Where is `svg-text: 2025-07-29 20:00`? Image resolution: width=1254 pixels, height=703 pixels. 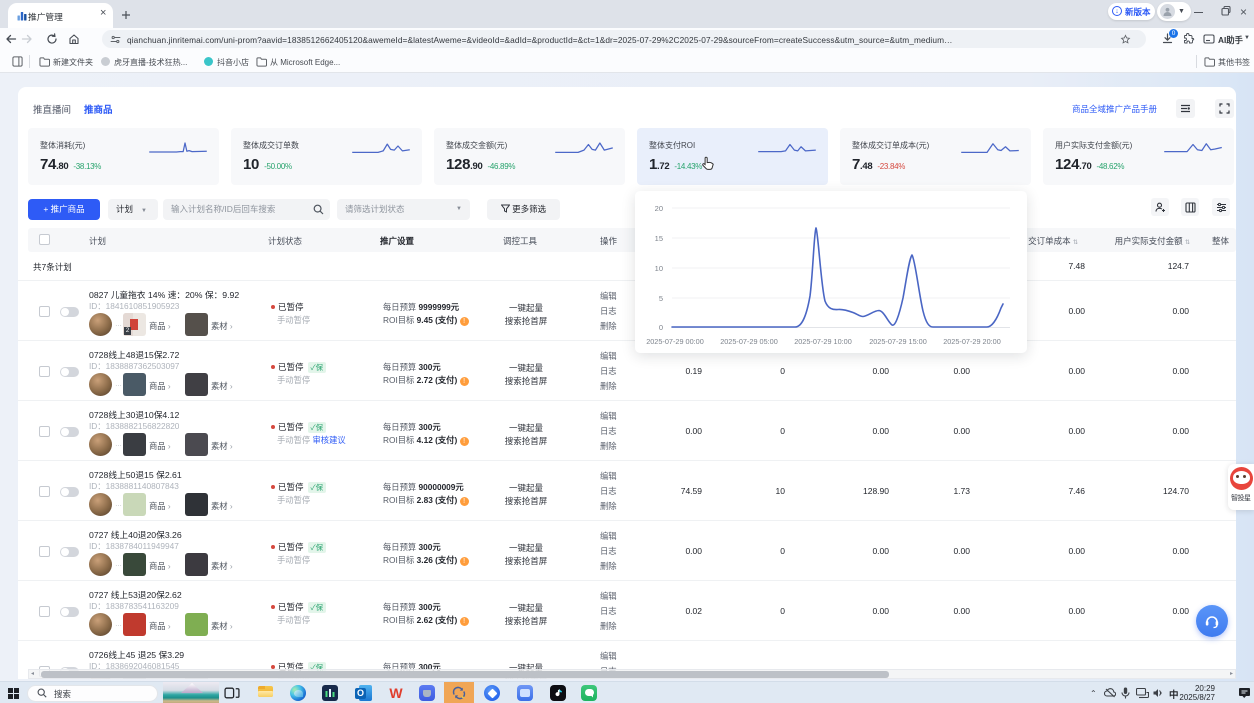 svg-text: 2025-07-29 20:00 is located at coordinates (972, 341).